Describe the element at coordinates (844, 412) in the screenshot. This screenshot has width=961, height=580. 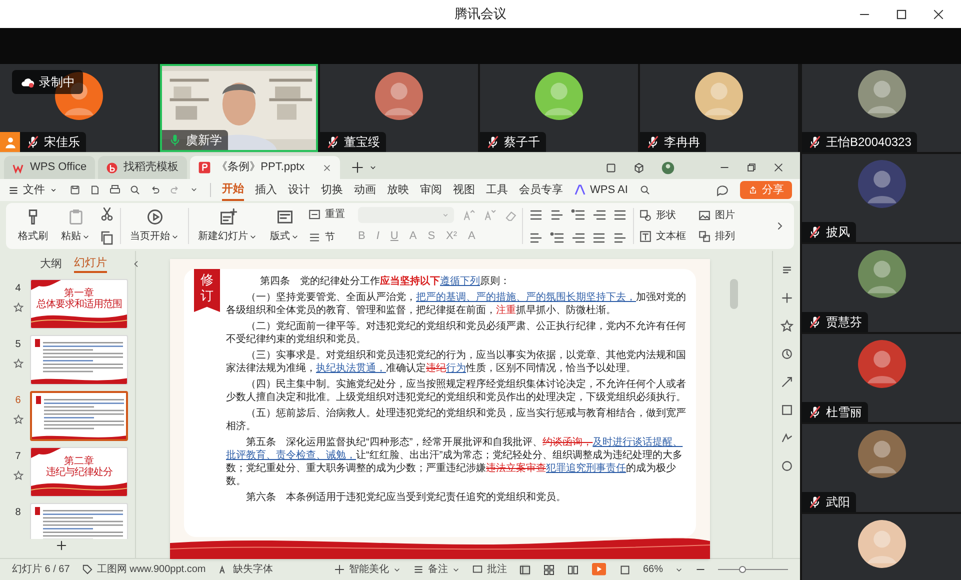
I see `participant-name: 杜雪丽` at that location.